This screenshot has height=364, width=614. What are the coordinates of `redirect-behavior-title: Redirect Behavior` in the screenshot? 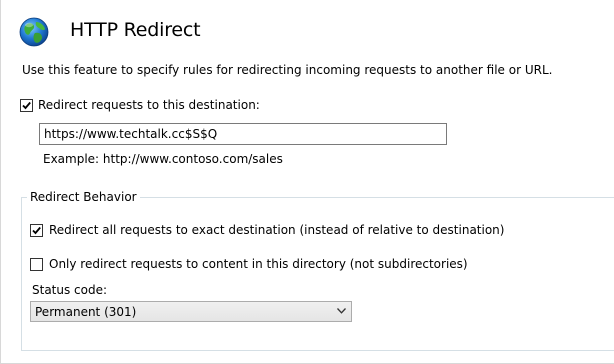 It's located at (83, 197).